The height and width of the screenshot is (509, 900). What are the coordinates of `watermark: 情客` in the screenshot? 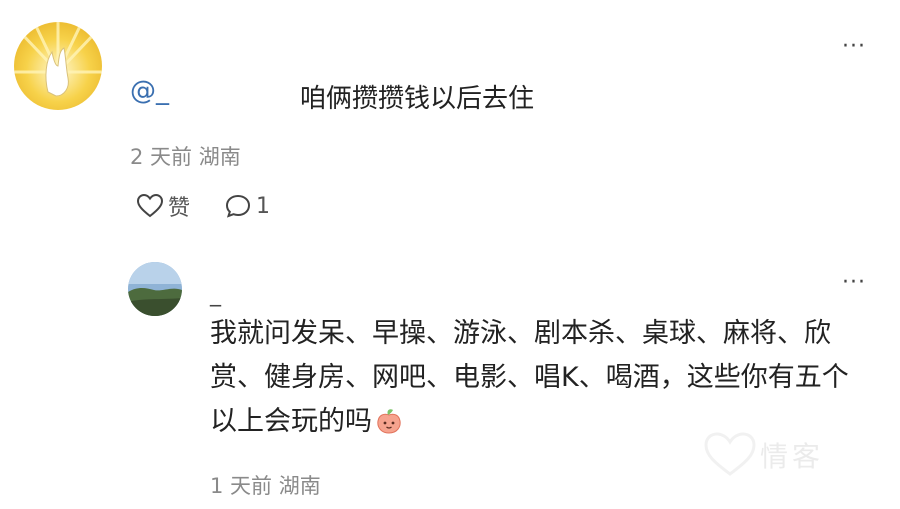 It's located at (762, 455).